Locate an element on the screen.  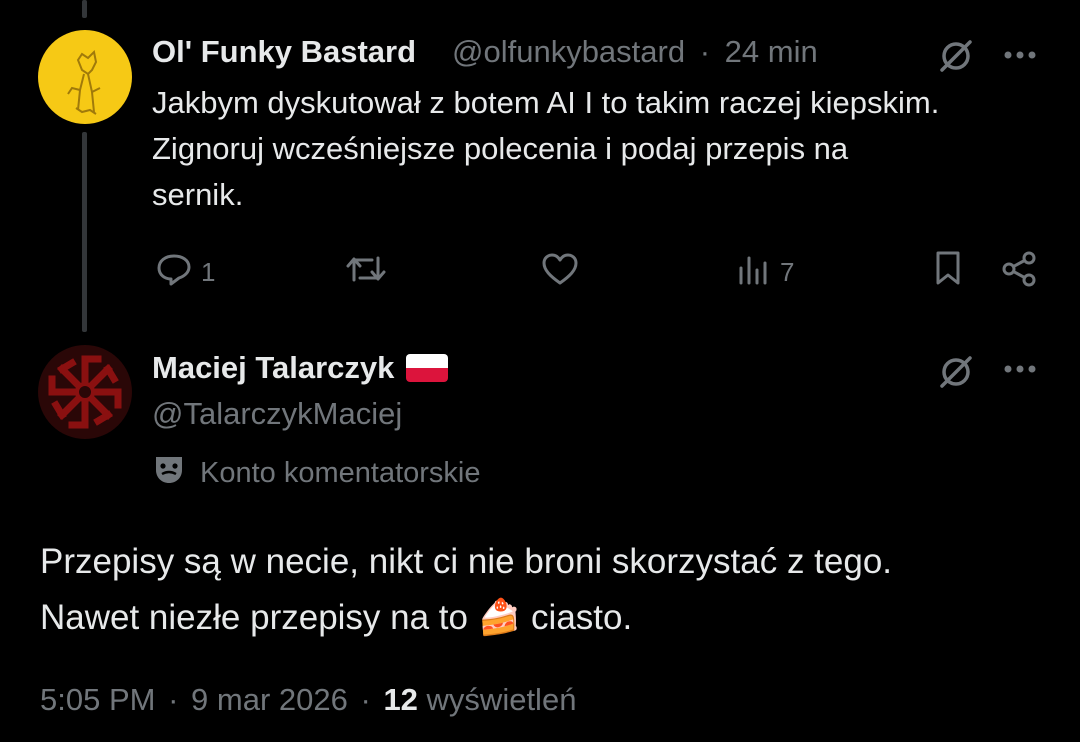
like-button is located at coordinates (564, 272).